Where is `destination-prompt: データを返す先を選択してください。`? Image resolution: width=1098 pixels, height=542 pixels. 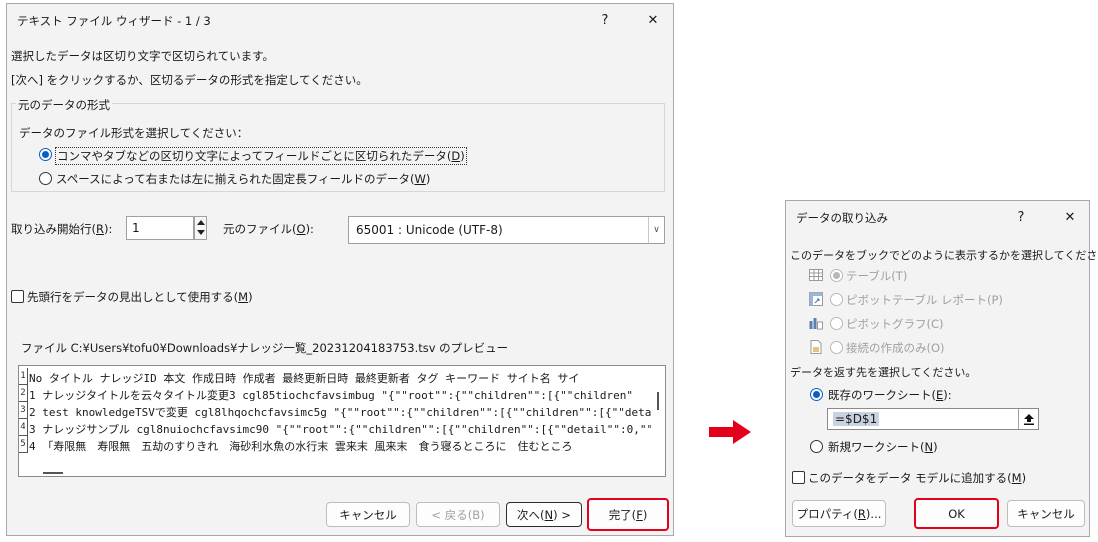
destination-prompt: データを返す先を選択してください。 is located at coordinates (883, 372).